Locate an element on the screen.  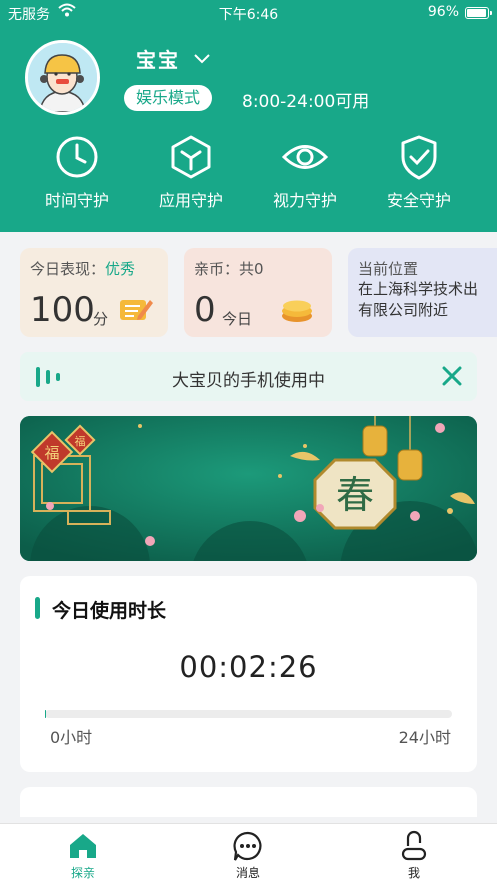
coin-title: 亲币：共0 is located at coordinates (229, 269).